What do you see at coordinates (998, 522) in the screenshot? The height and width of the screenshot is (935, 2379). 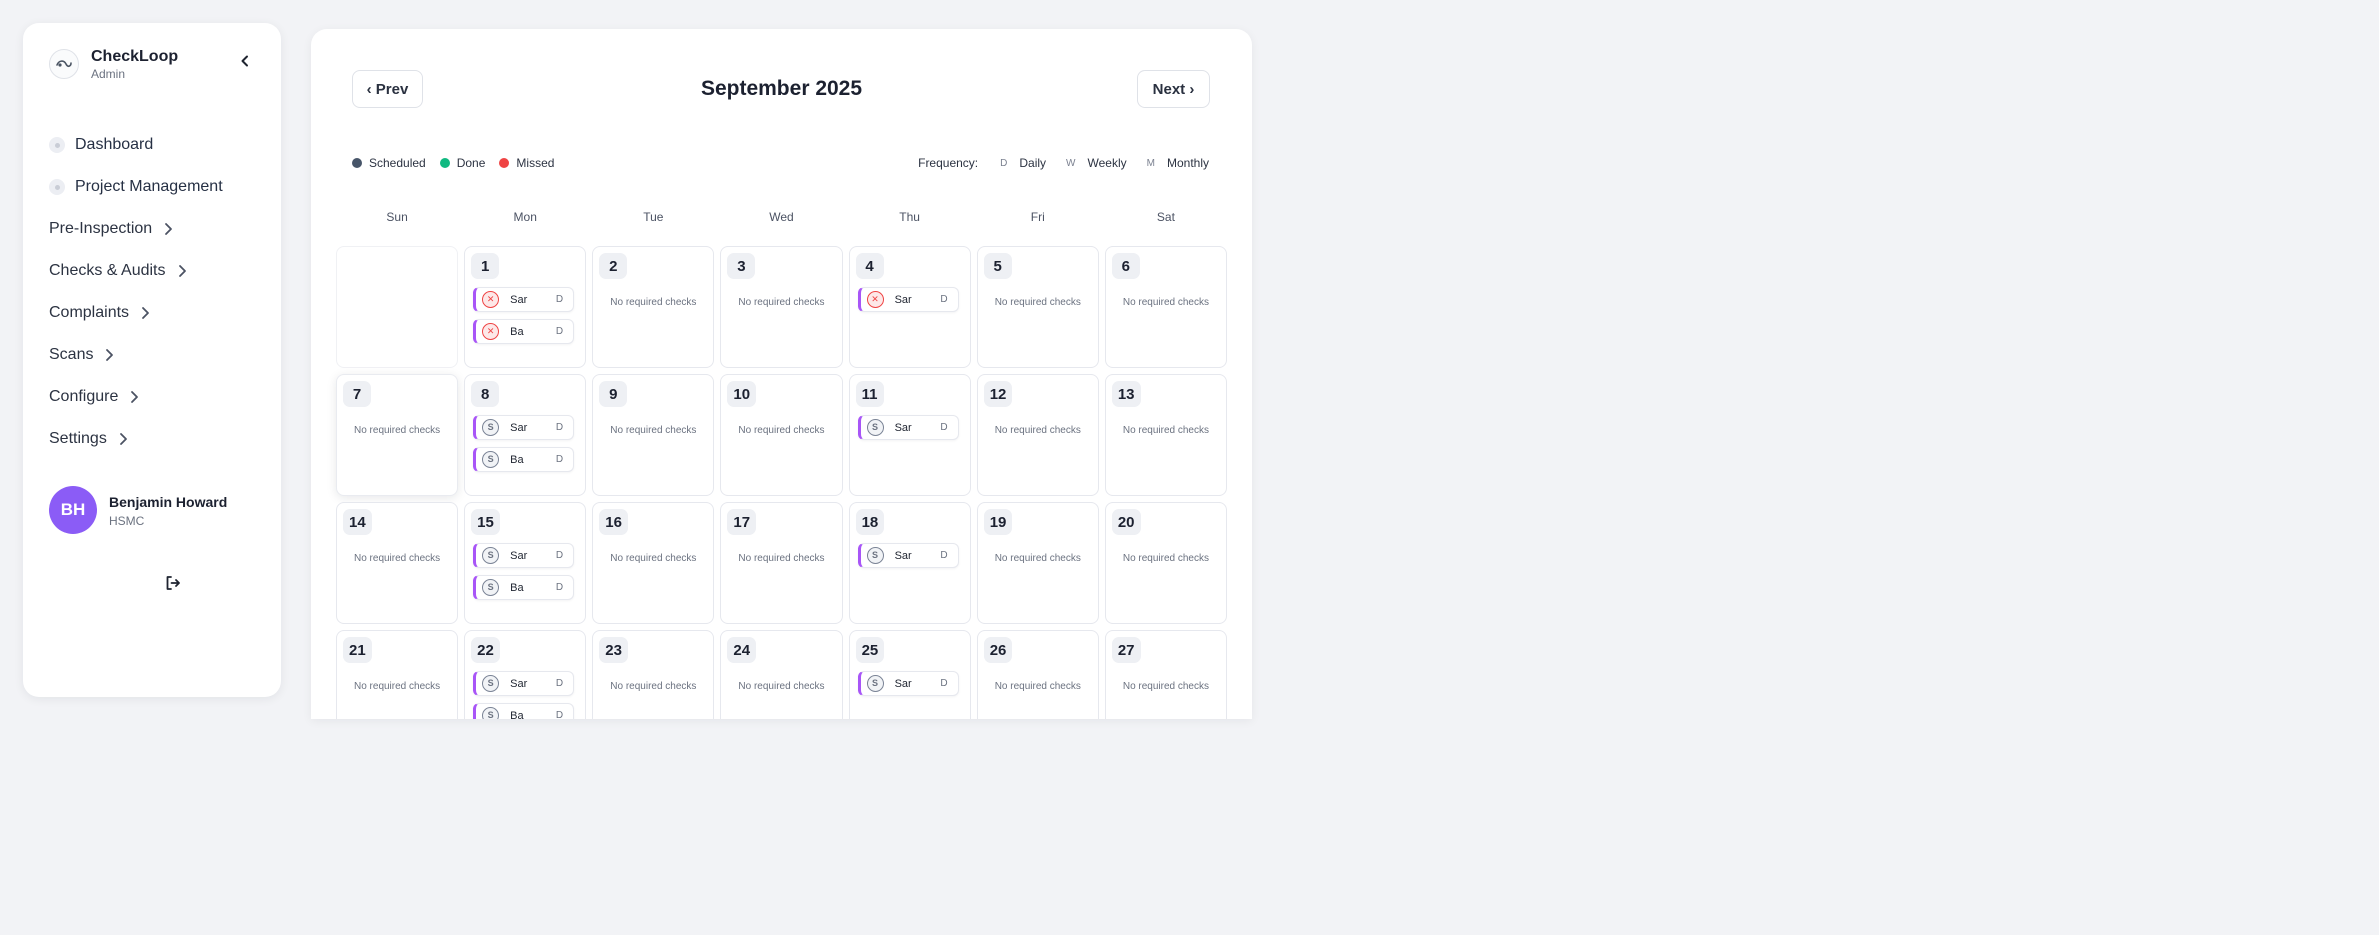 I see `day-number: 19` at bounding box center [998, 522].